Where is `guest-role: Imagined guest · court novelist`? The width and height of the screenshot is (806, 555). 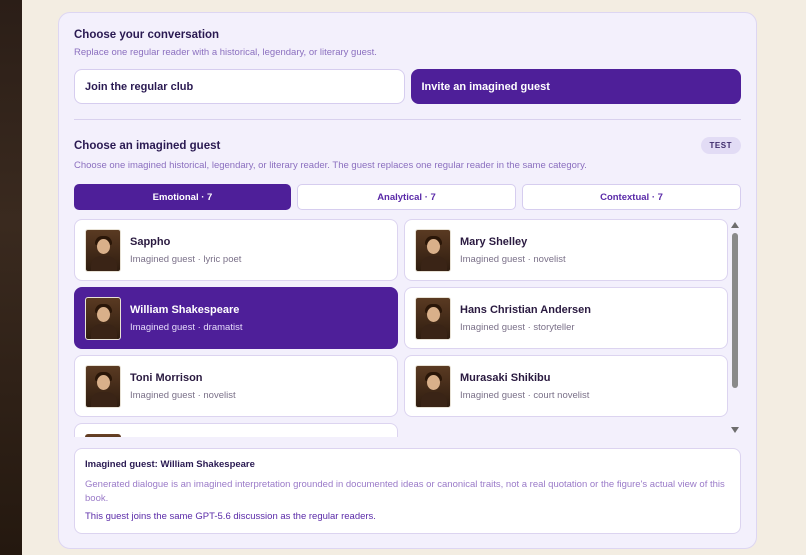 guest-role: Imagined guest · court novelist is located at coordinates (525, 395).